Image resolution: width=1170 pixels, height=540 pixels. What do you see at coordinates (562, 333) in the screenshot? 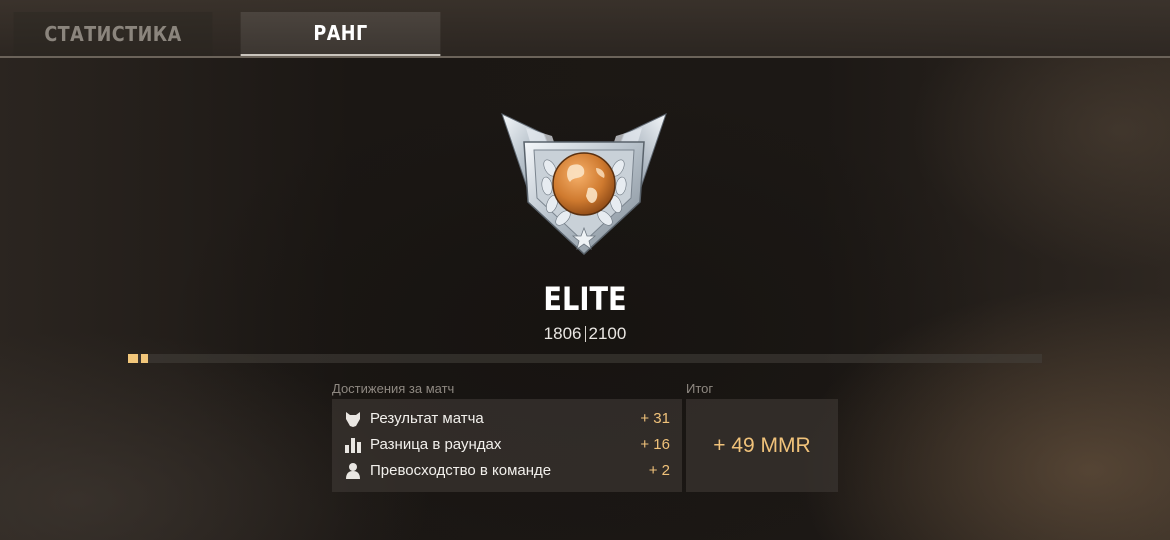
I see `current-points: 1806` at bounding box center [562, 333].